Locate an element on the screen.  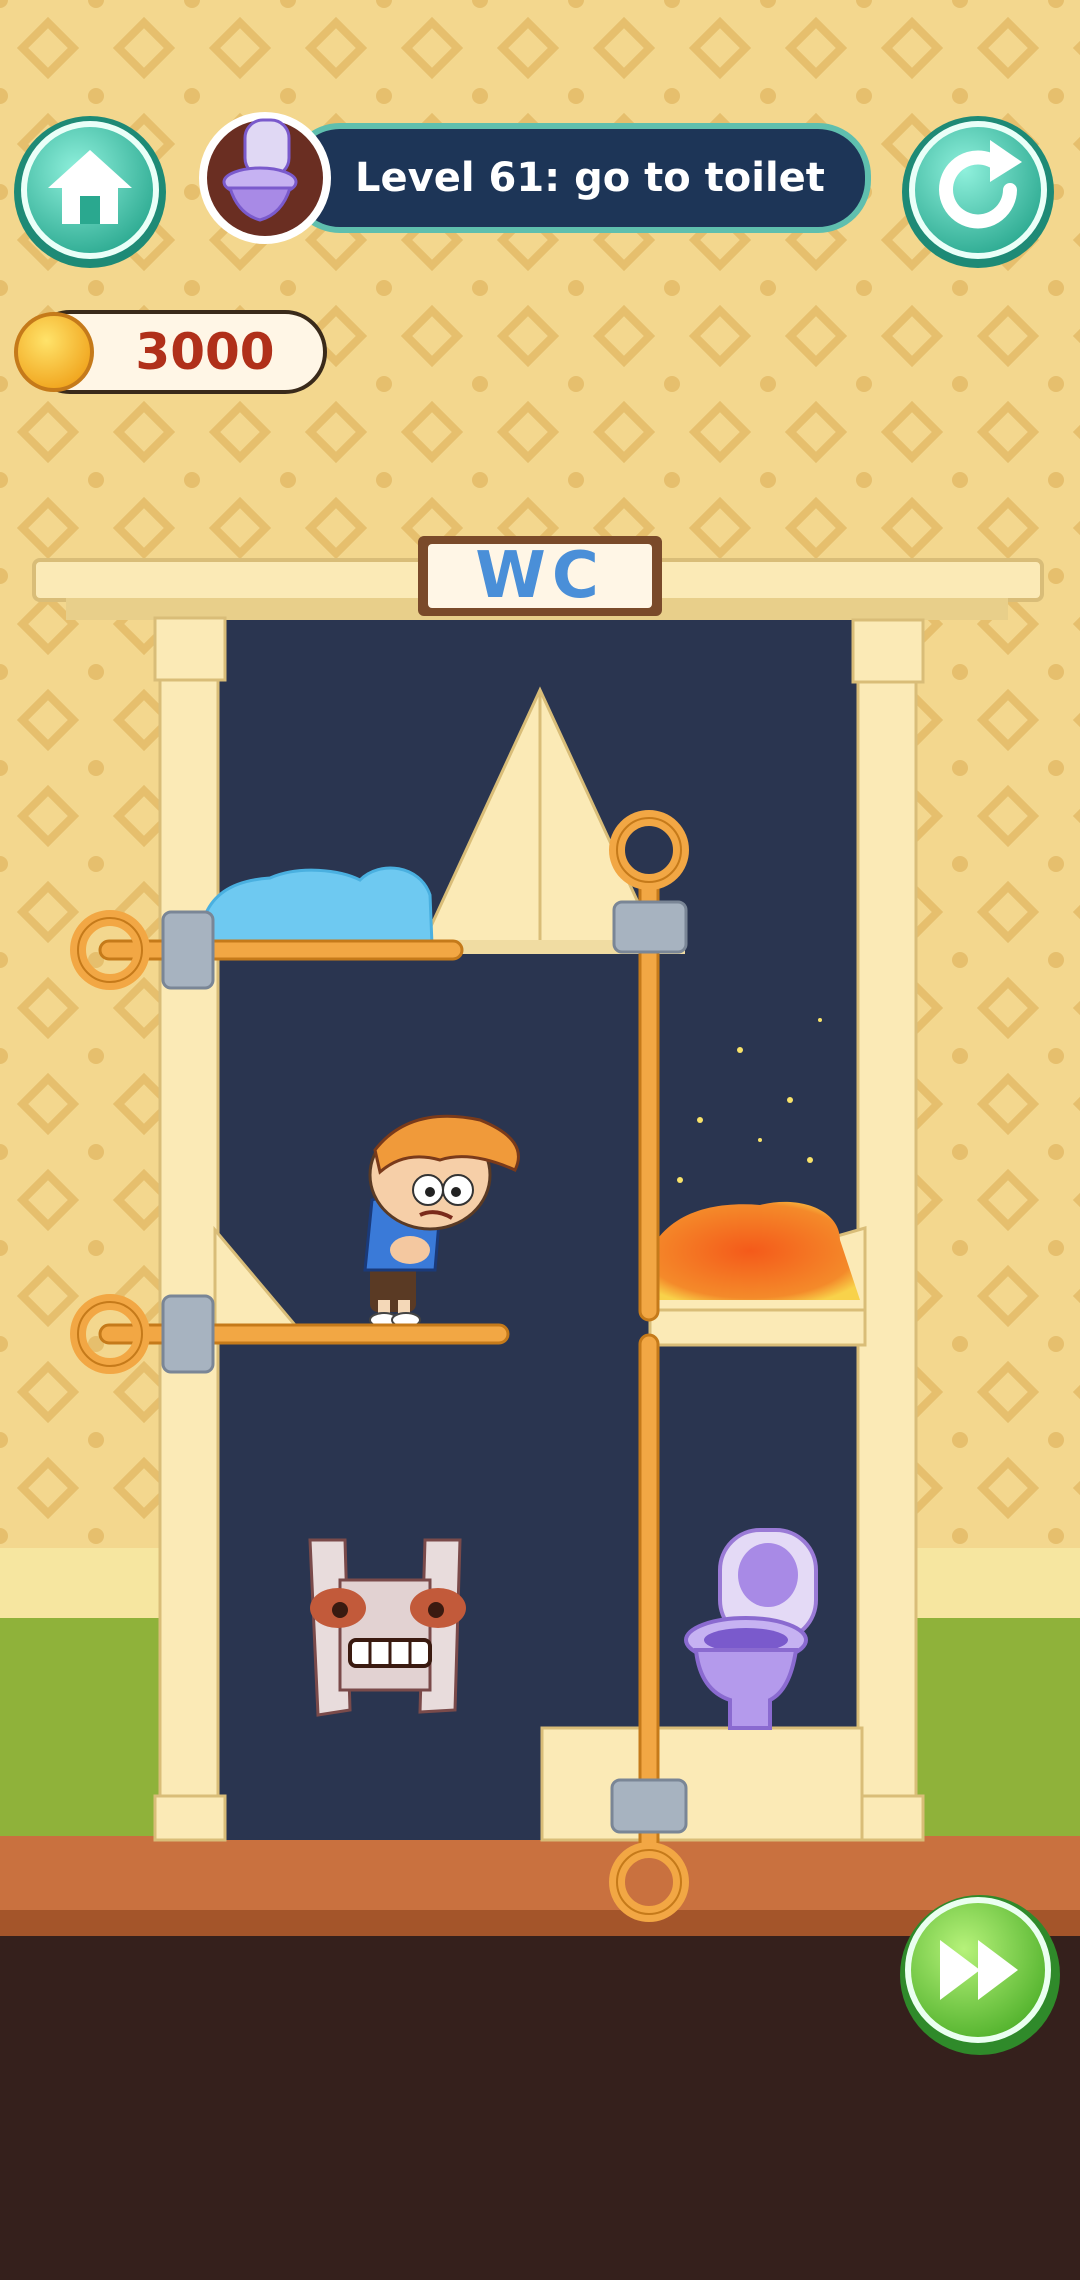
level-badge is located at coordinates (265, 178).